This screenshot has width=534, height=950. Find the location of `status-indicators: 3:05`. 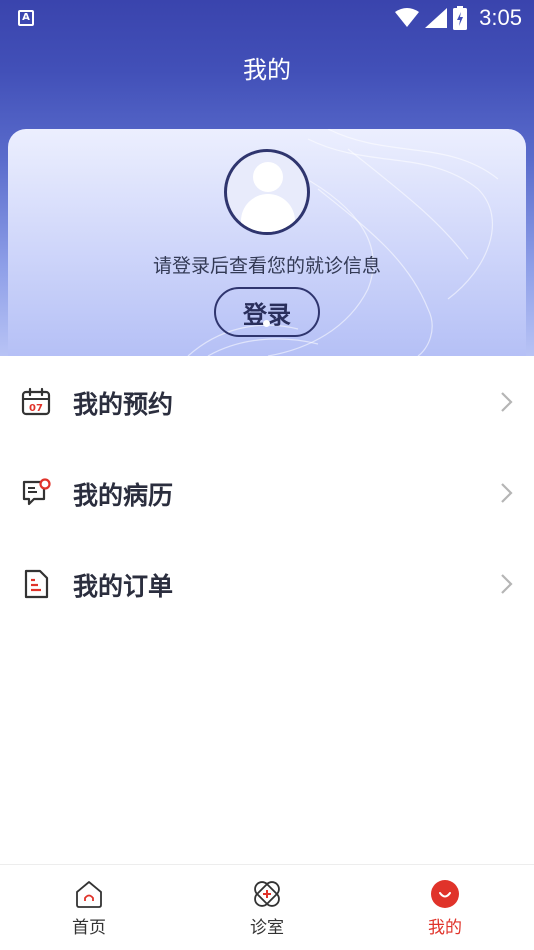

status-indicators: 3:05 is located at coordinates (458, 18).